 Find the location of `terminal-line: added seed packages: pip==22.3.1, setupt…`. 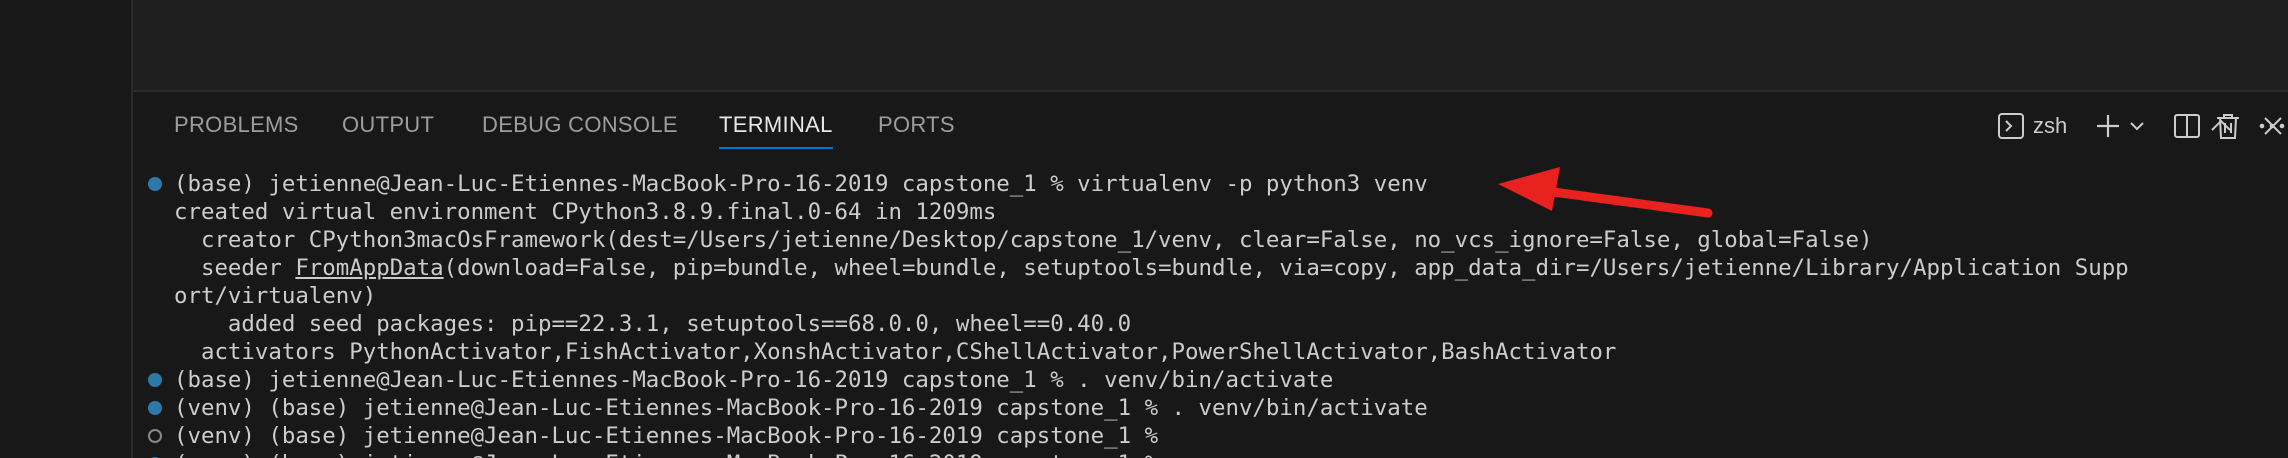

terminal-line: added seed packages: pip==22.3.1, setupt… is located at coordinates (653, 324).